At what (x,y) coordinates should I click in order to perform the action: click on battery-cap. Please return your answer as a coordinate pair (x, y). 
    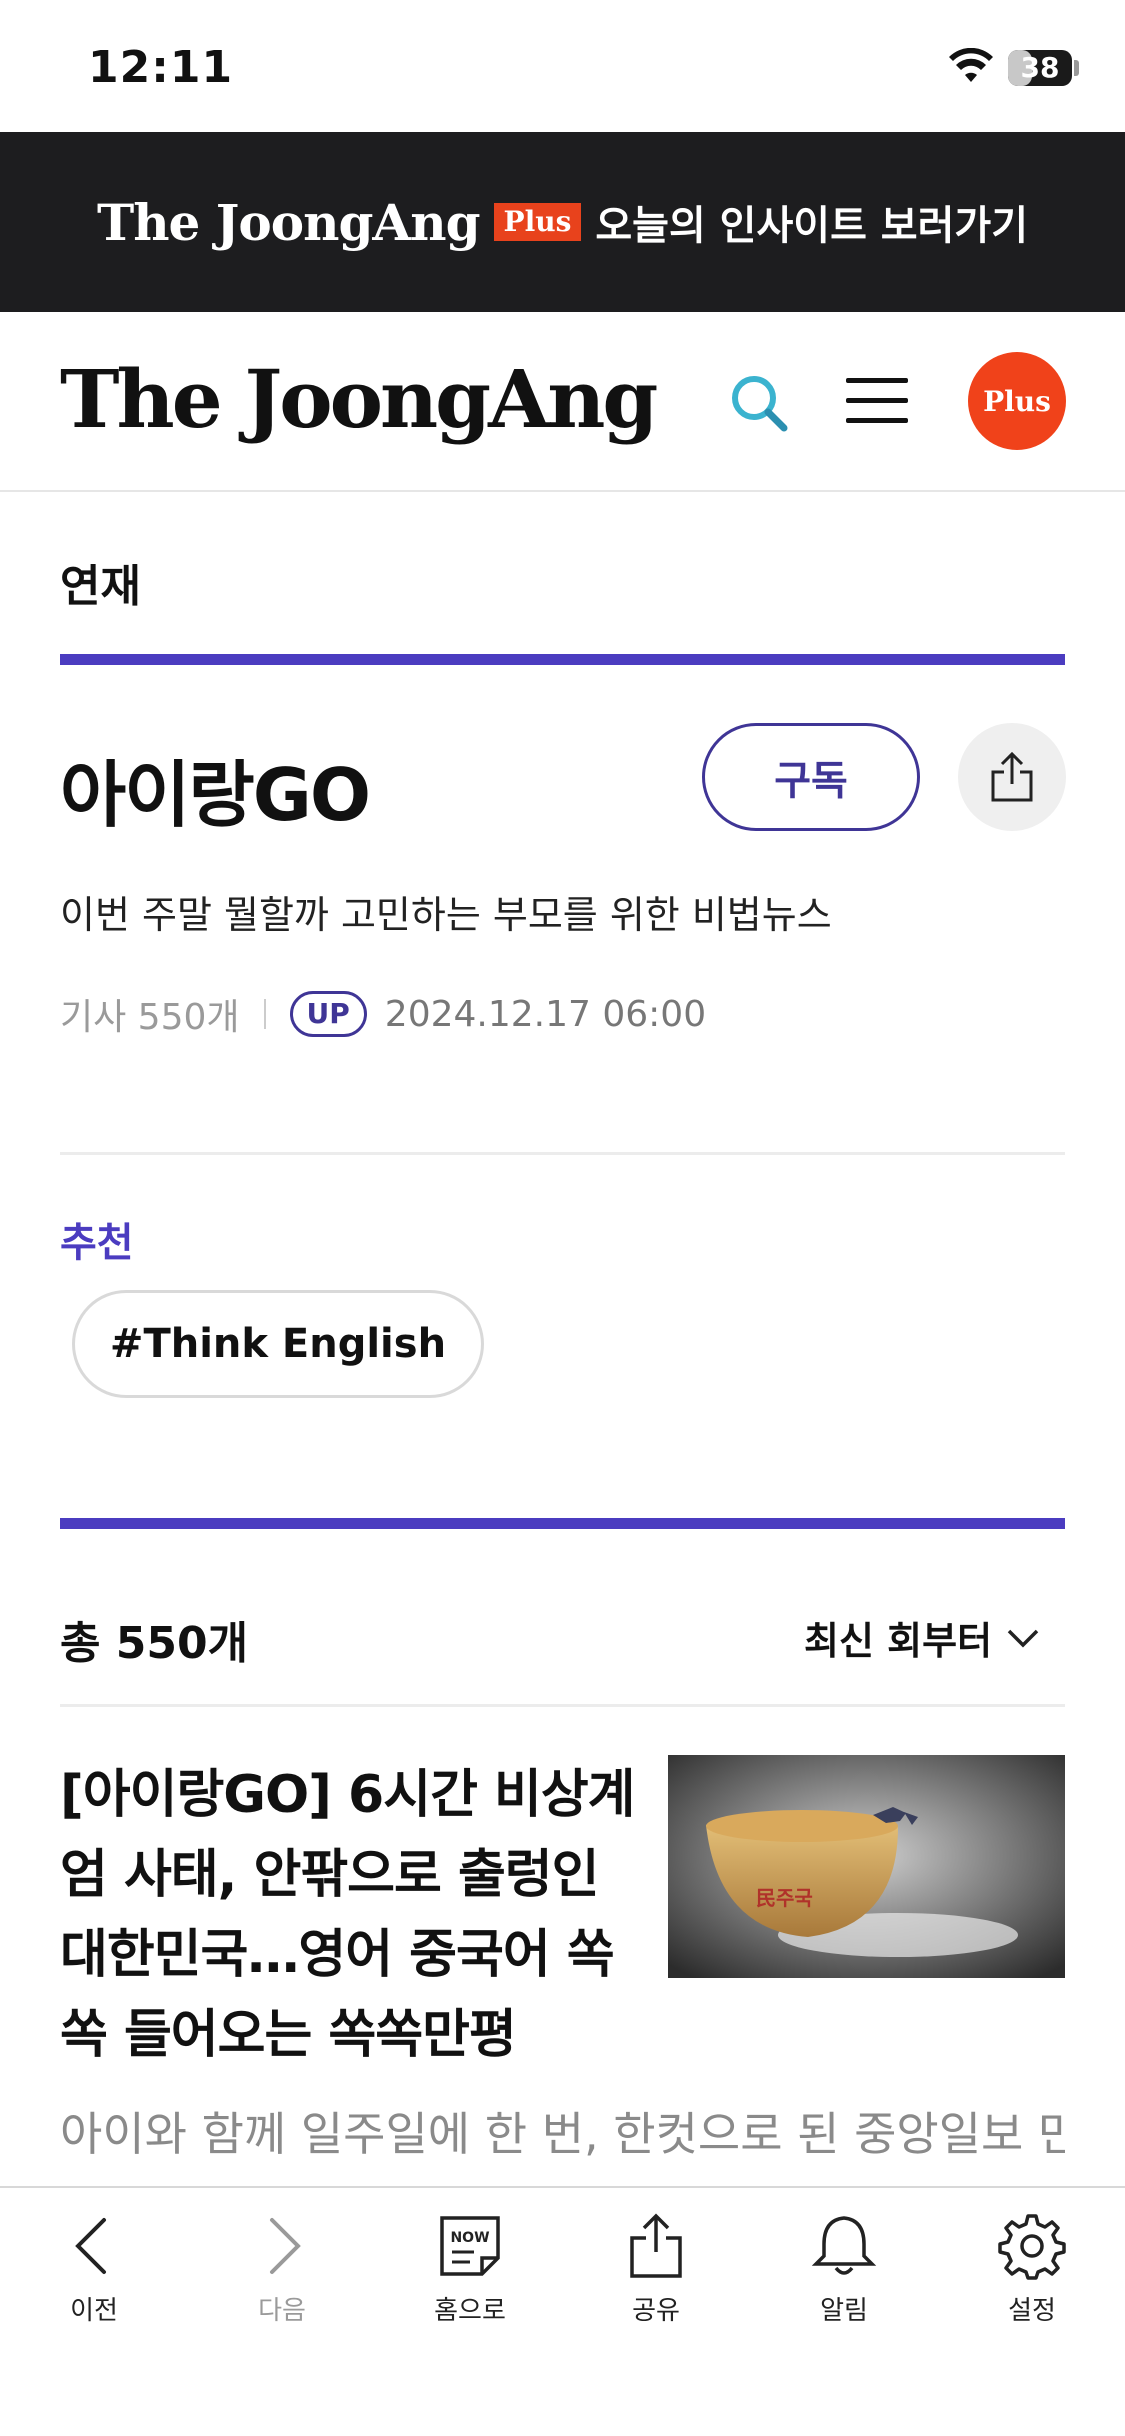
    Looking at the image, I should click on (1076, 68).